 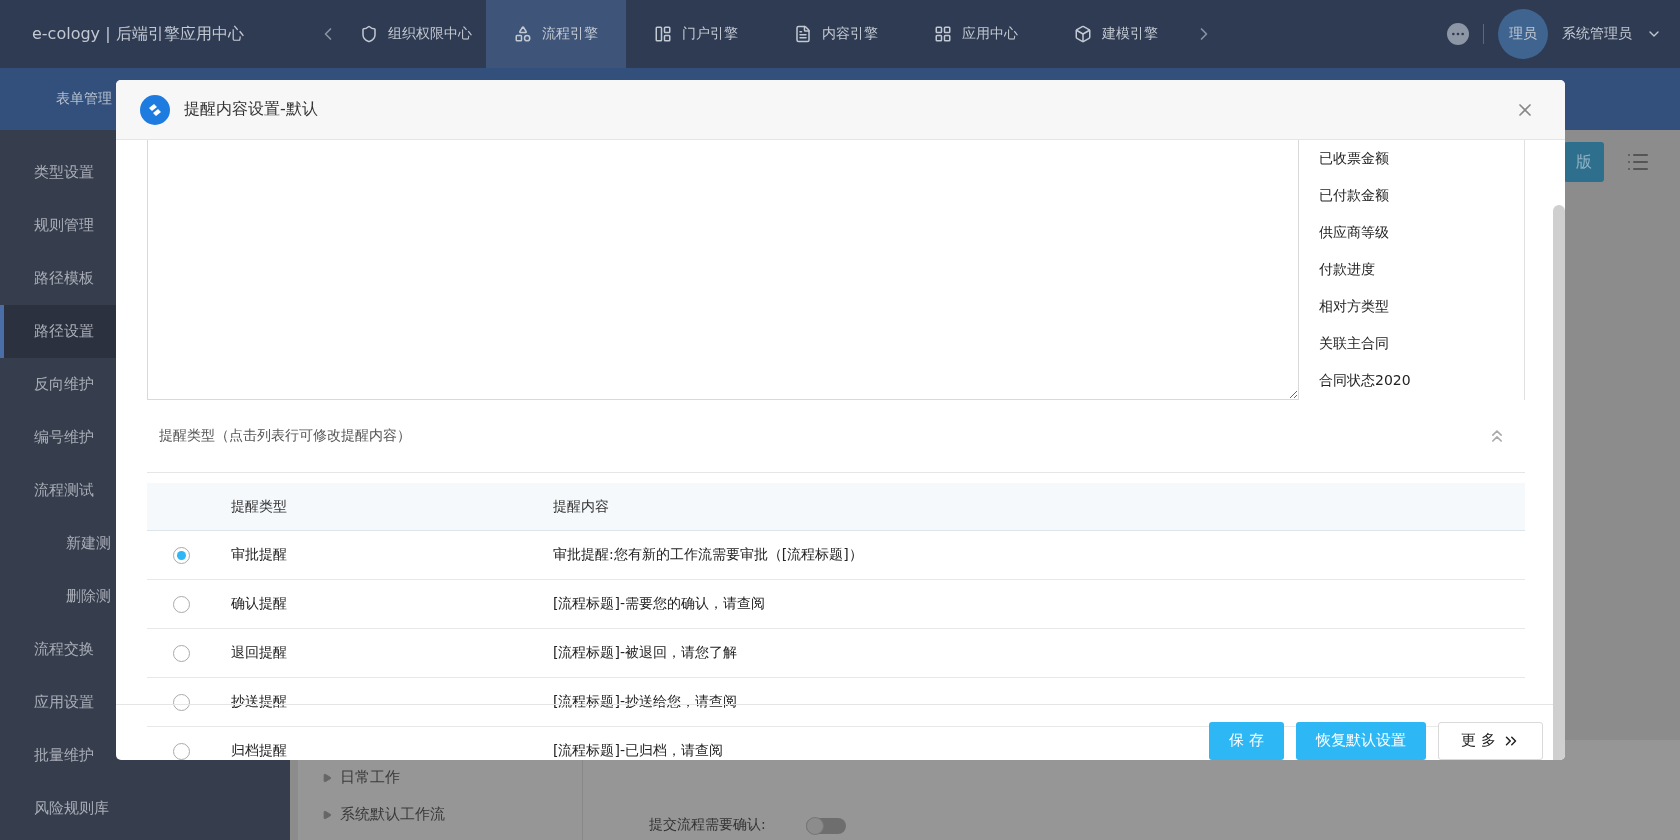 I want to click on field-label: 提交流程需要确认:, so click(x=707, y=825).